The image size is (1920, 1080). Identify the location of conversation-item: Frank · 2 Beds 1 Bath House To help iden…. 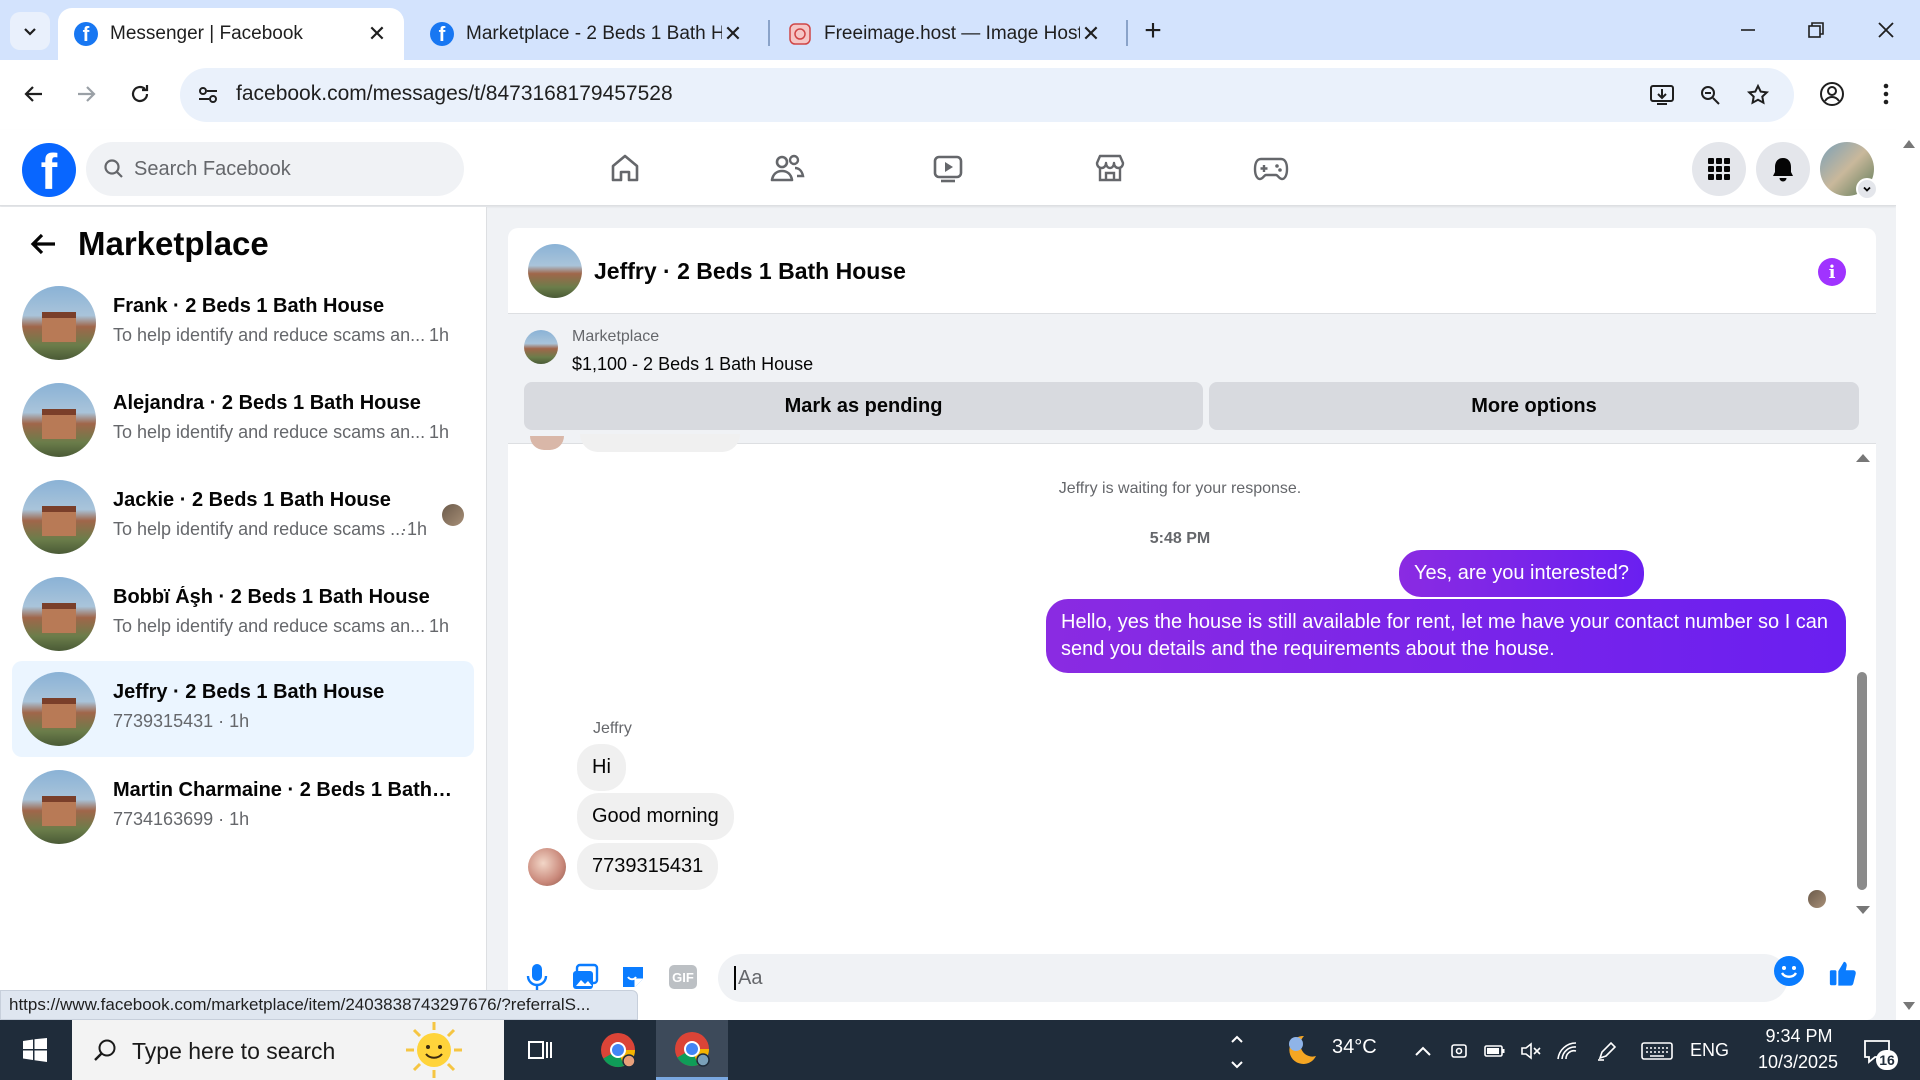
(243, 323).